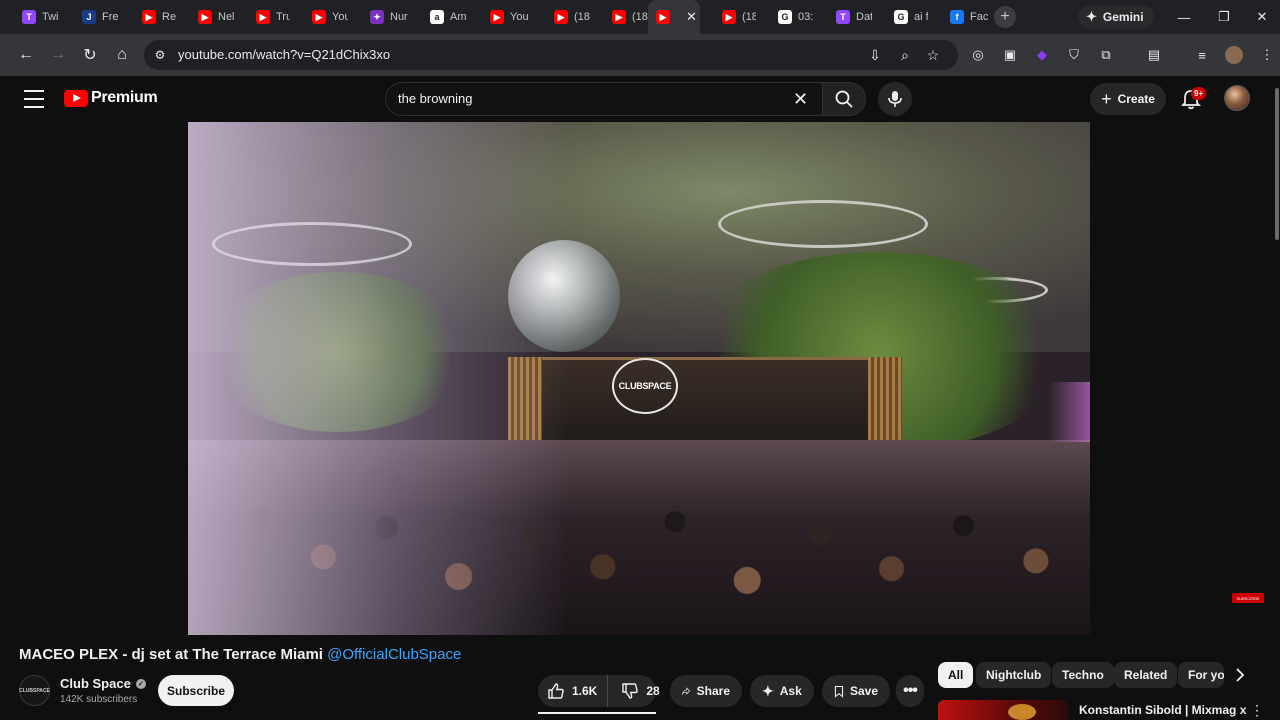  What do you see at coordinates (1202, 55) in the screenshot?
I see `media-controls-icon: ≡` at bounding box center [1202, 55].